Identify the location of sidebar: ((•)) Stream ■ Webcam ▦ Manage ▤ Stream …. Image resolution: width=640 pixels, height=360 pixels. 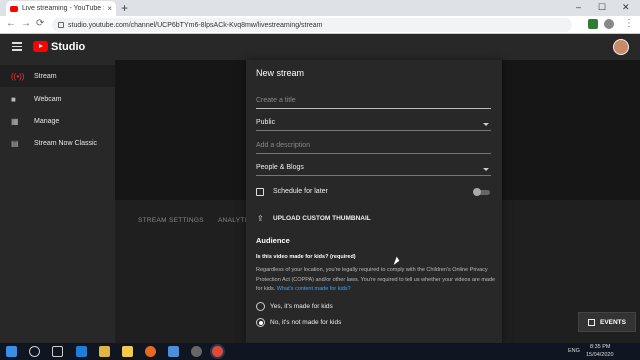
(57, 201).